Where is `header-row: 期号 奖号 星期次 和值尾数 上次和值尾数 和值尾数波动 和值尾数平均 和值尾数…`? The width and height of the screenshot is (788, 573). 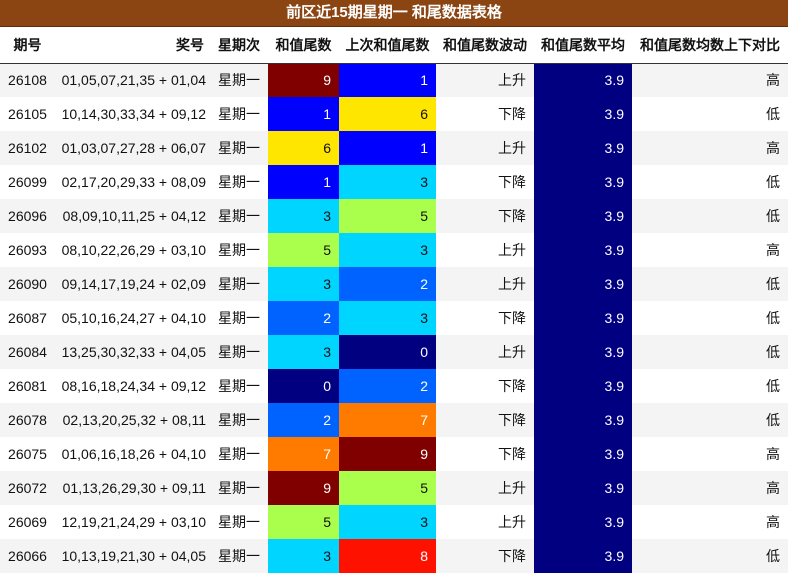
header-row: 期号 奖号 星期次 和值尾数 上次和值尾数 和值尾数波动 和值尾数平均 和值尾数… is located at coordinates (394, 45).